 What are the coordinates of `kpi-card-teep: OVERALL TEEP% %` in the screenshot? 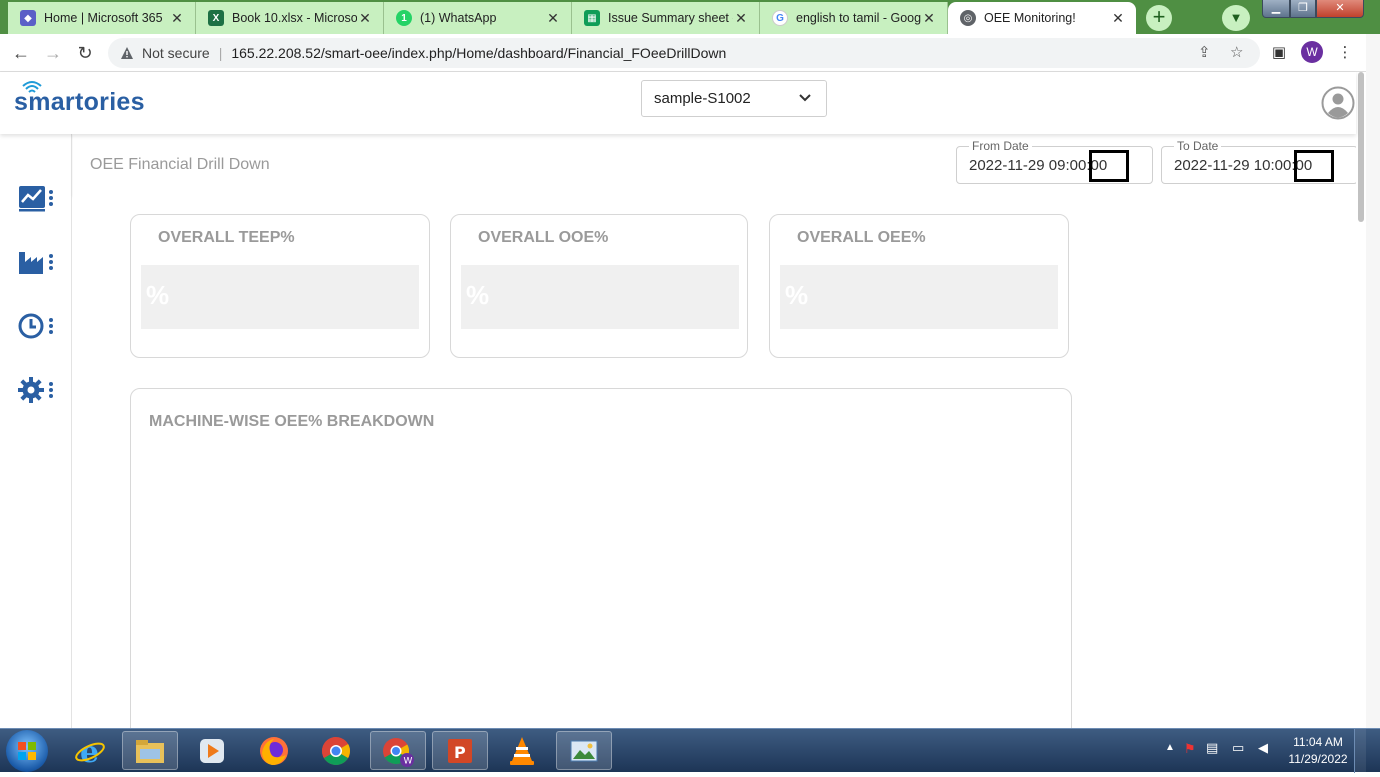 It's located at (280, 286).